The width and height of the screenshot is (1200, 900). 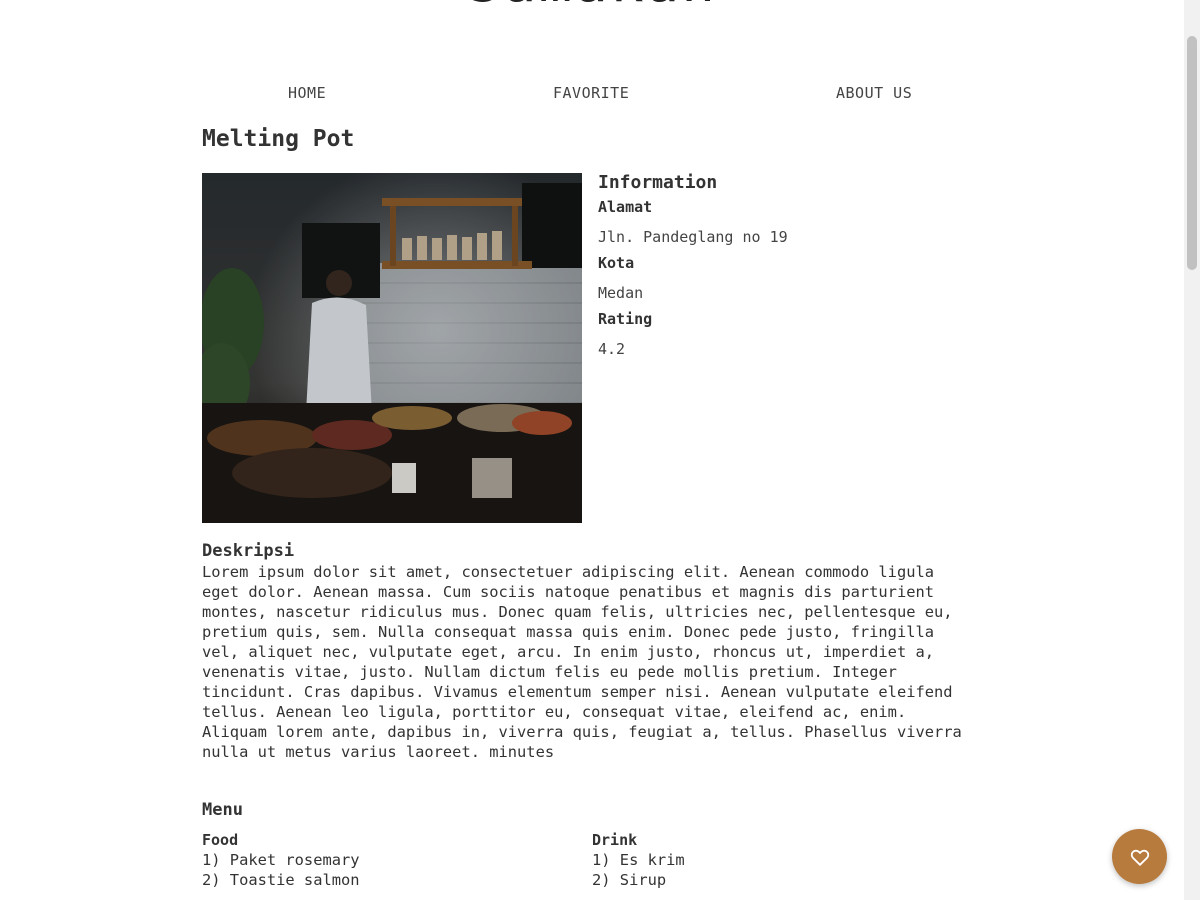 What do you see at coordinates (615, 840) in the screenshot?
I see `drink-heading: Drink` at bounding box center [615, 840].